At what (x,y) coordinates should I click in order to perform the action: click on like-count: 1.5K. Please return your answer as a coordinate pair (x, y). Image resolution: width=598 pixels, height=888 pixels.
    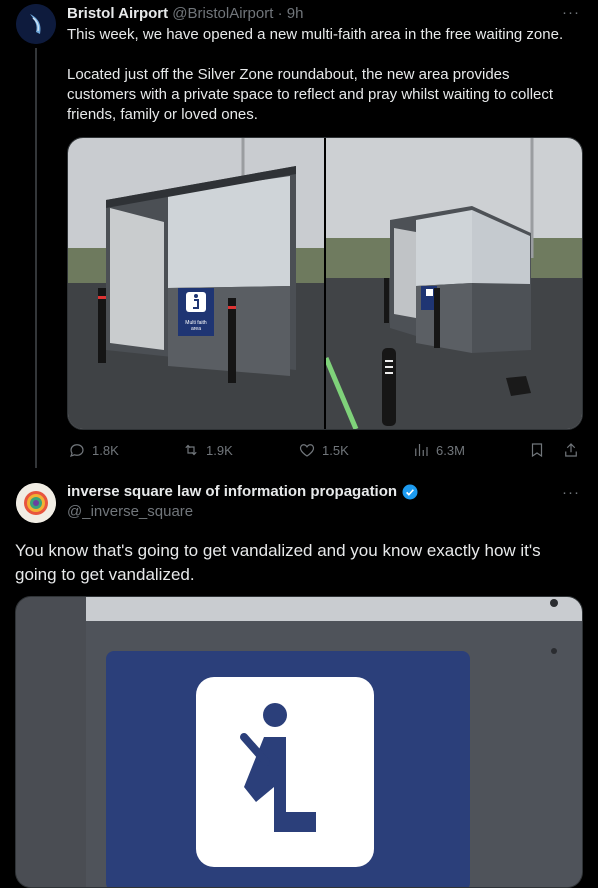
    Looking at the image, I should click on (335, 450).